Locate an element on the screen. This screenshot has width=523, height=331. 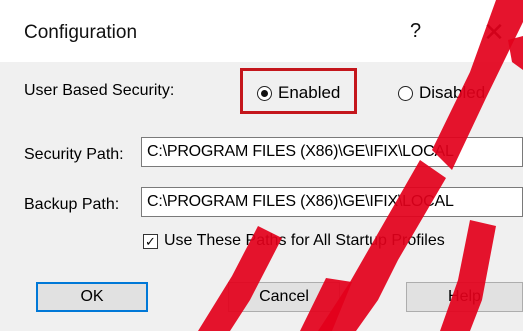
radio-disabled-dot is located at coordinates (405, 93).